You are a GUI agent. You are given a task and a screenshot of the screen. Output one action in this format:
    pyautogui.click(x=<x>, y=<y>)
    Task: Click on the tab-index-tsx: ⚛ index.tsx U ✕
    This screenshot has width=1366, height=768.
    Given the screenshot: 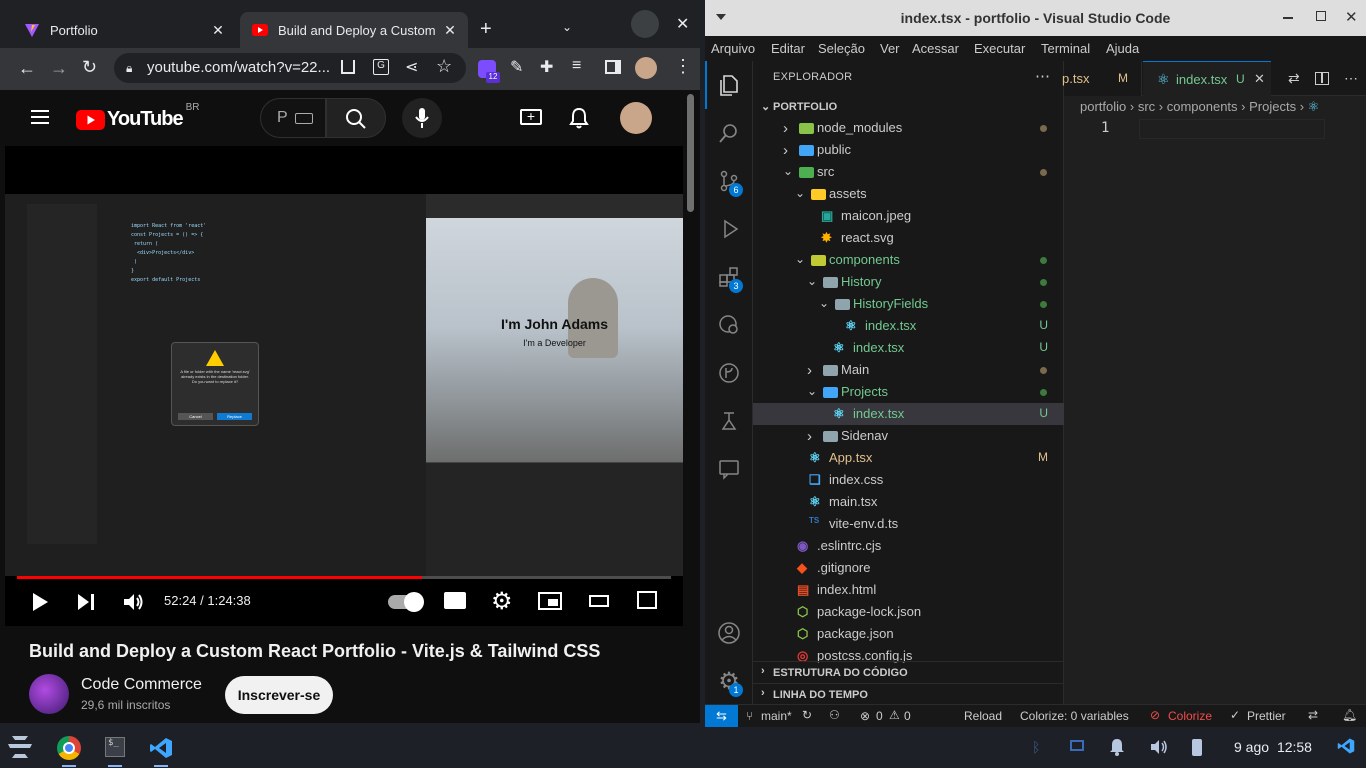 What is the action you would take?
    pyautogui.click(x=1207, y=78)
    